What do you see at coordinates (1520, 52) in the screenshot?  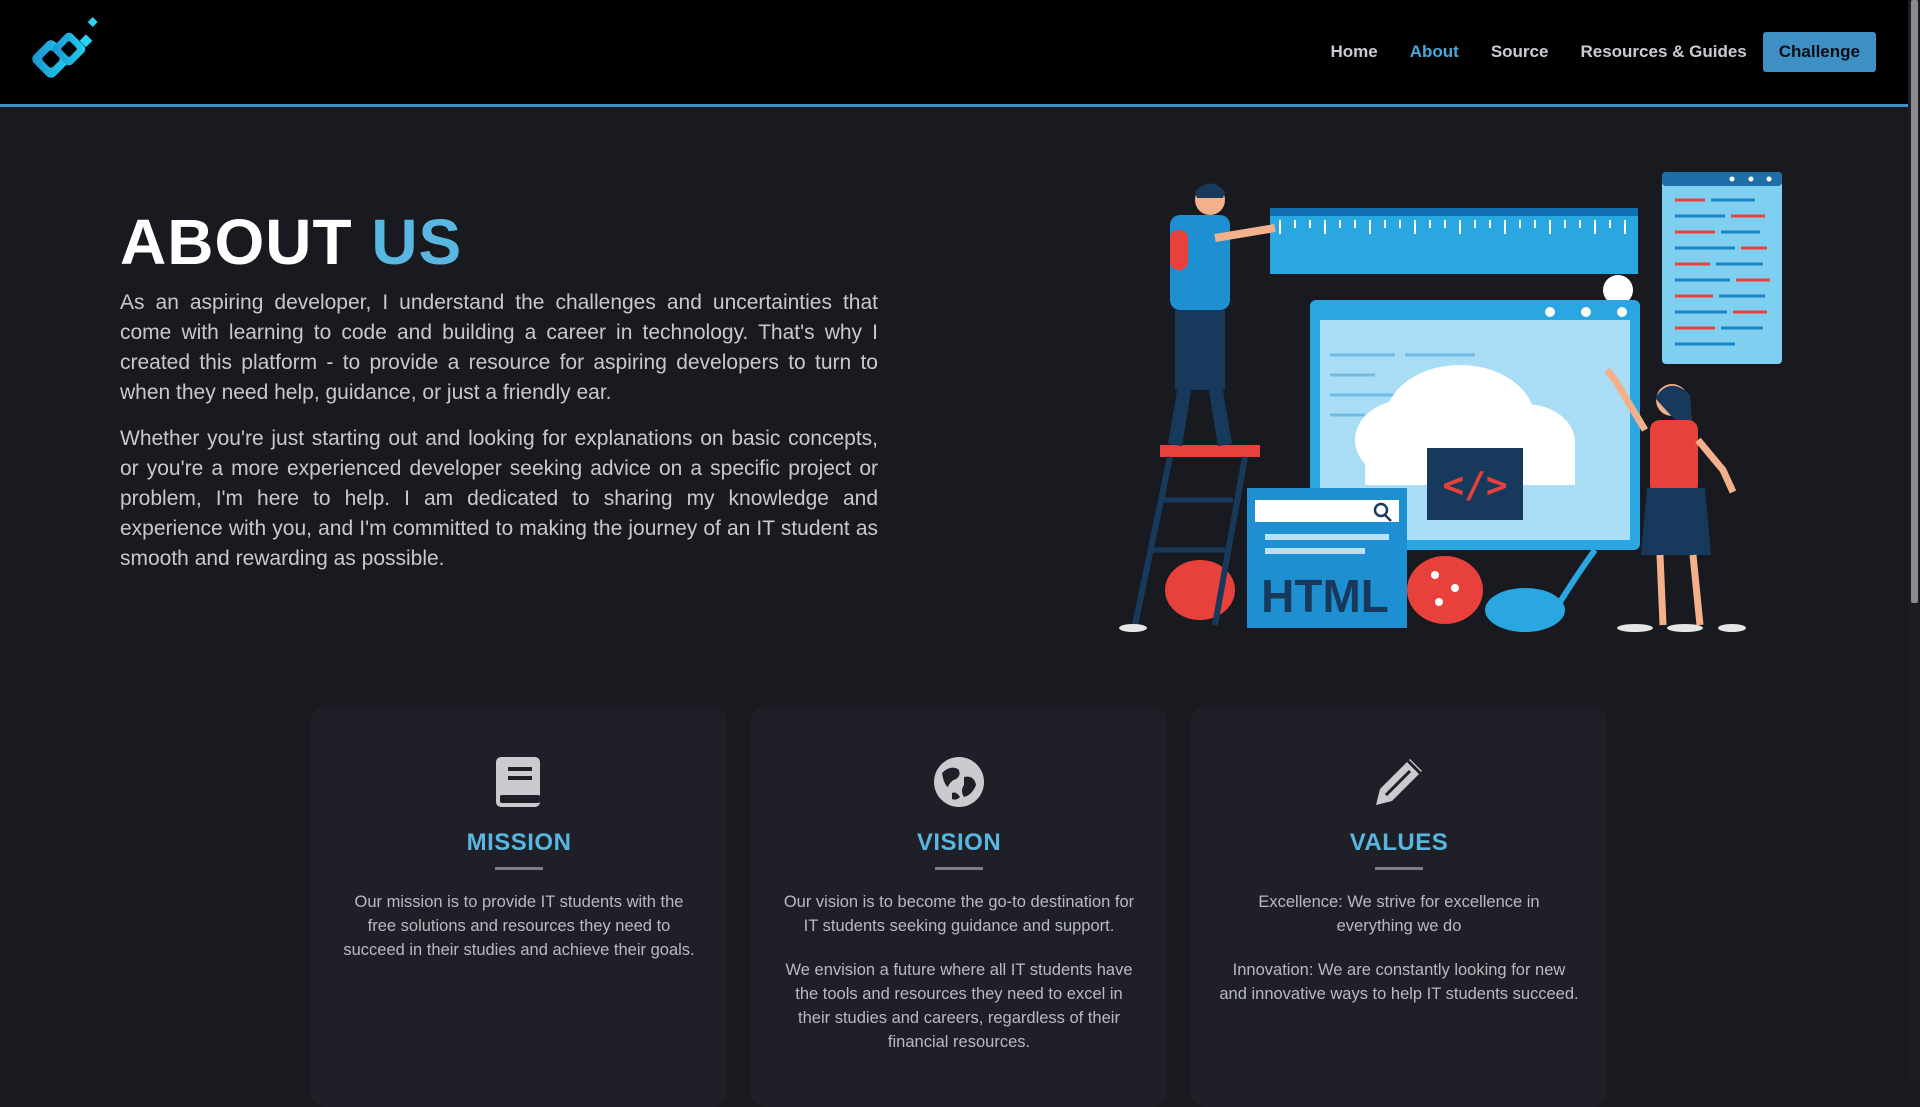 I see `nav-source-link: Source` at bounding box center [1520, 52].